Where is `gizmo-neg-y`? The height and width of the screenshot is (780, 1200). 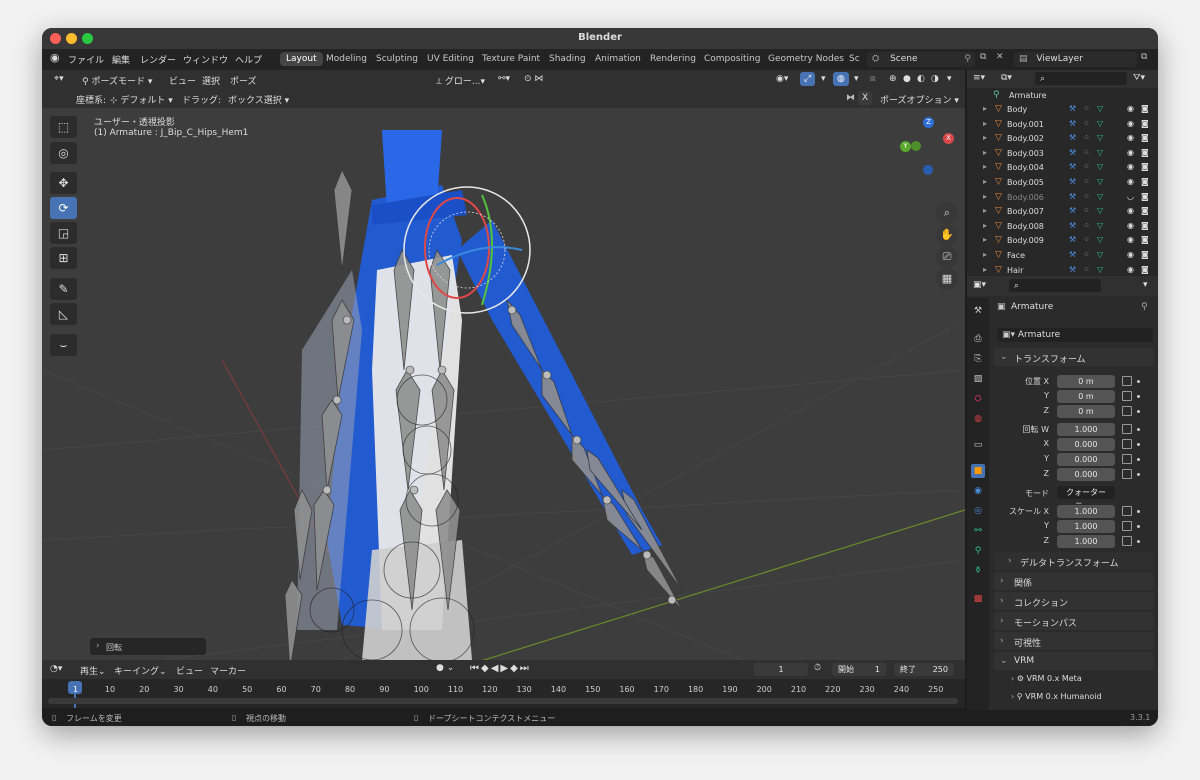 gizmo-neg-y is located at coordinates (916, 146).